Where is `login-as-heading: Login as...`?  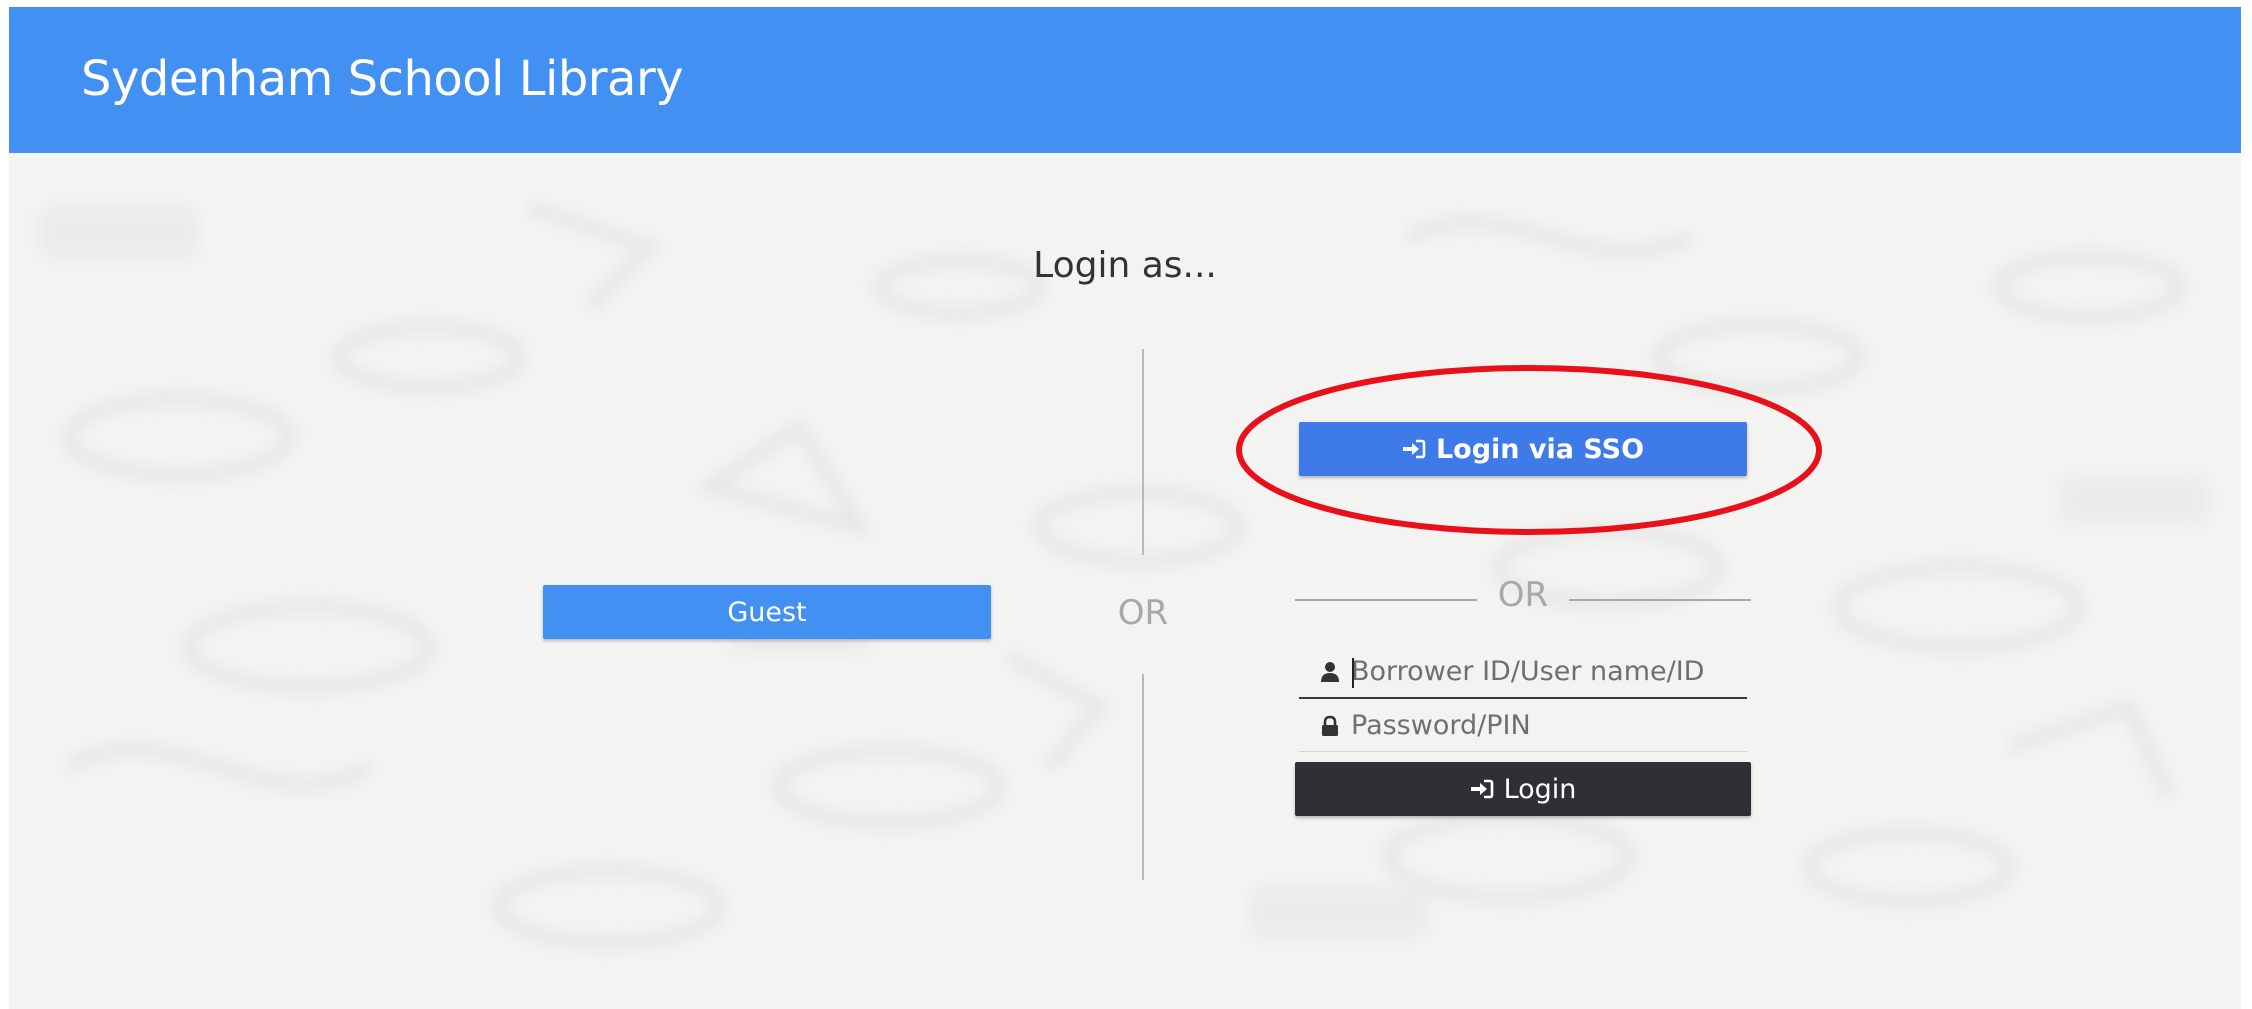 login-as-heading: Login as... is located at coordinates (1125, 265).